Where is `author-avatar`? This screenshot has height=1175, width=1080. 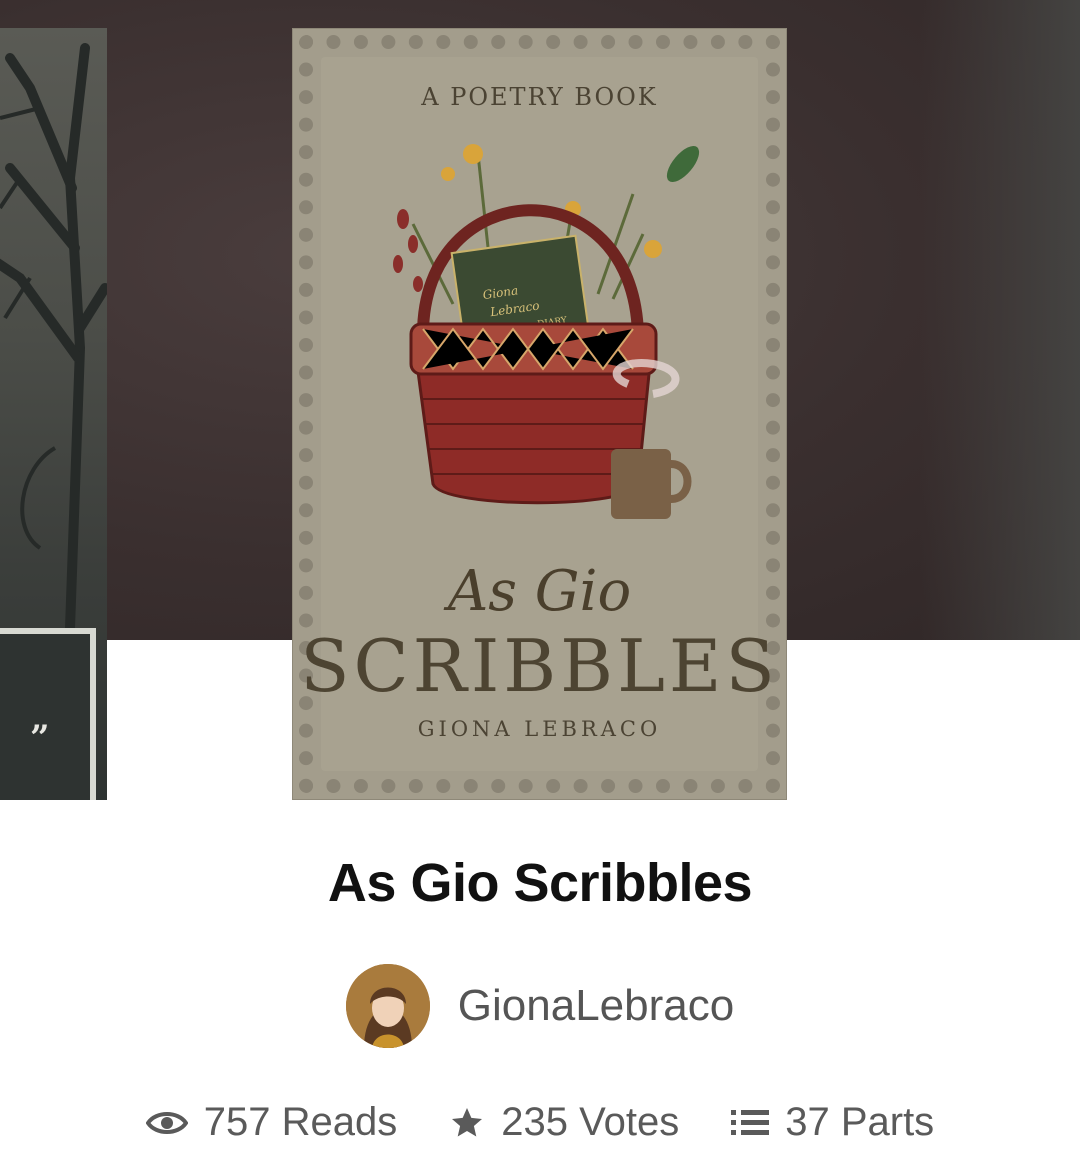
author-avatar is located at coordinates (387, 1006).